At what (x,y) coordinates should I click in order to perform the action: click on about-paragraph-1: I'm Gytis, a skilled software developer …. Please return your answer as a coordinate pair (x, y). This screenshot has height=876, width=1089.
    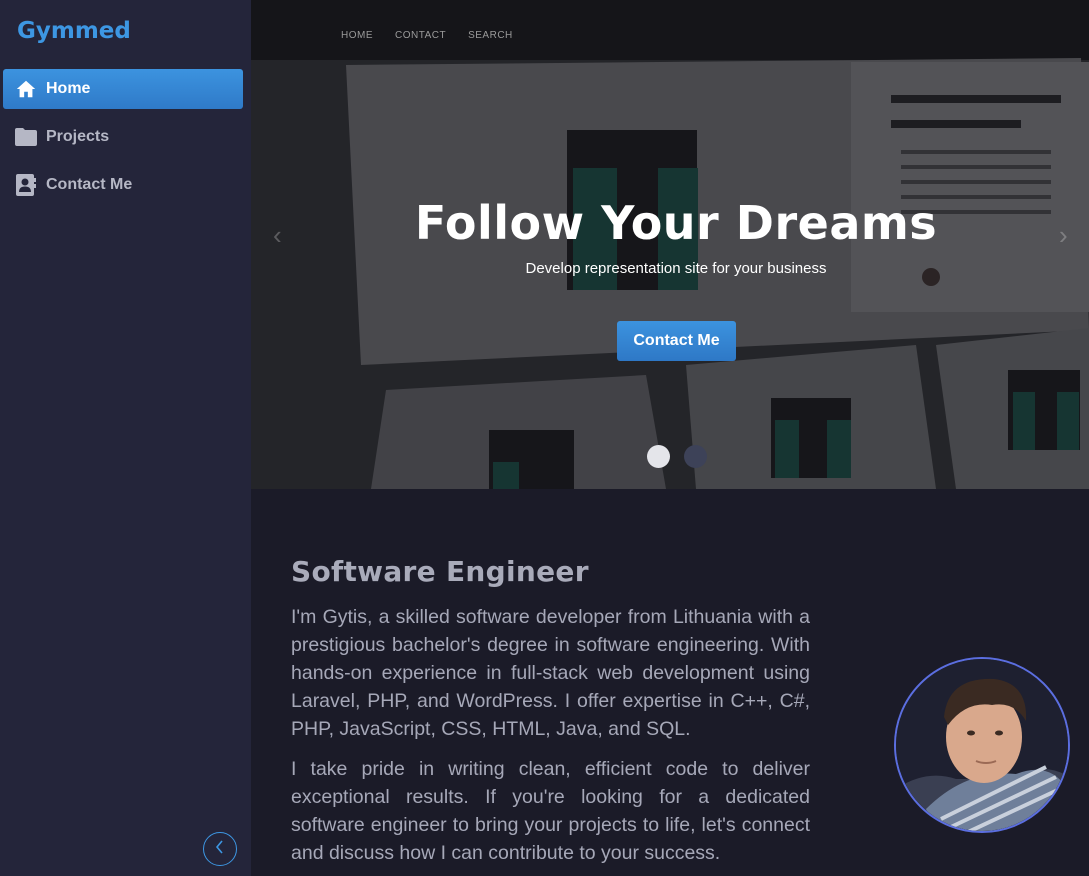
    Looking at the image, I should click on (550, 673).